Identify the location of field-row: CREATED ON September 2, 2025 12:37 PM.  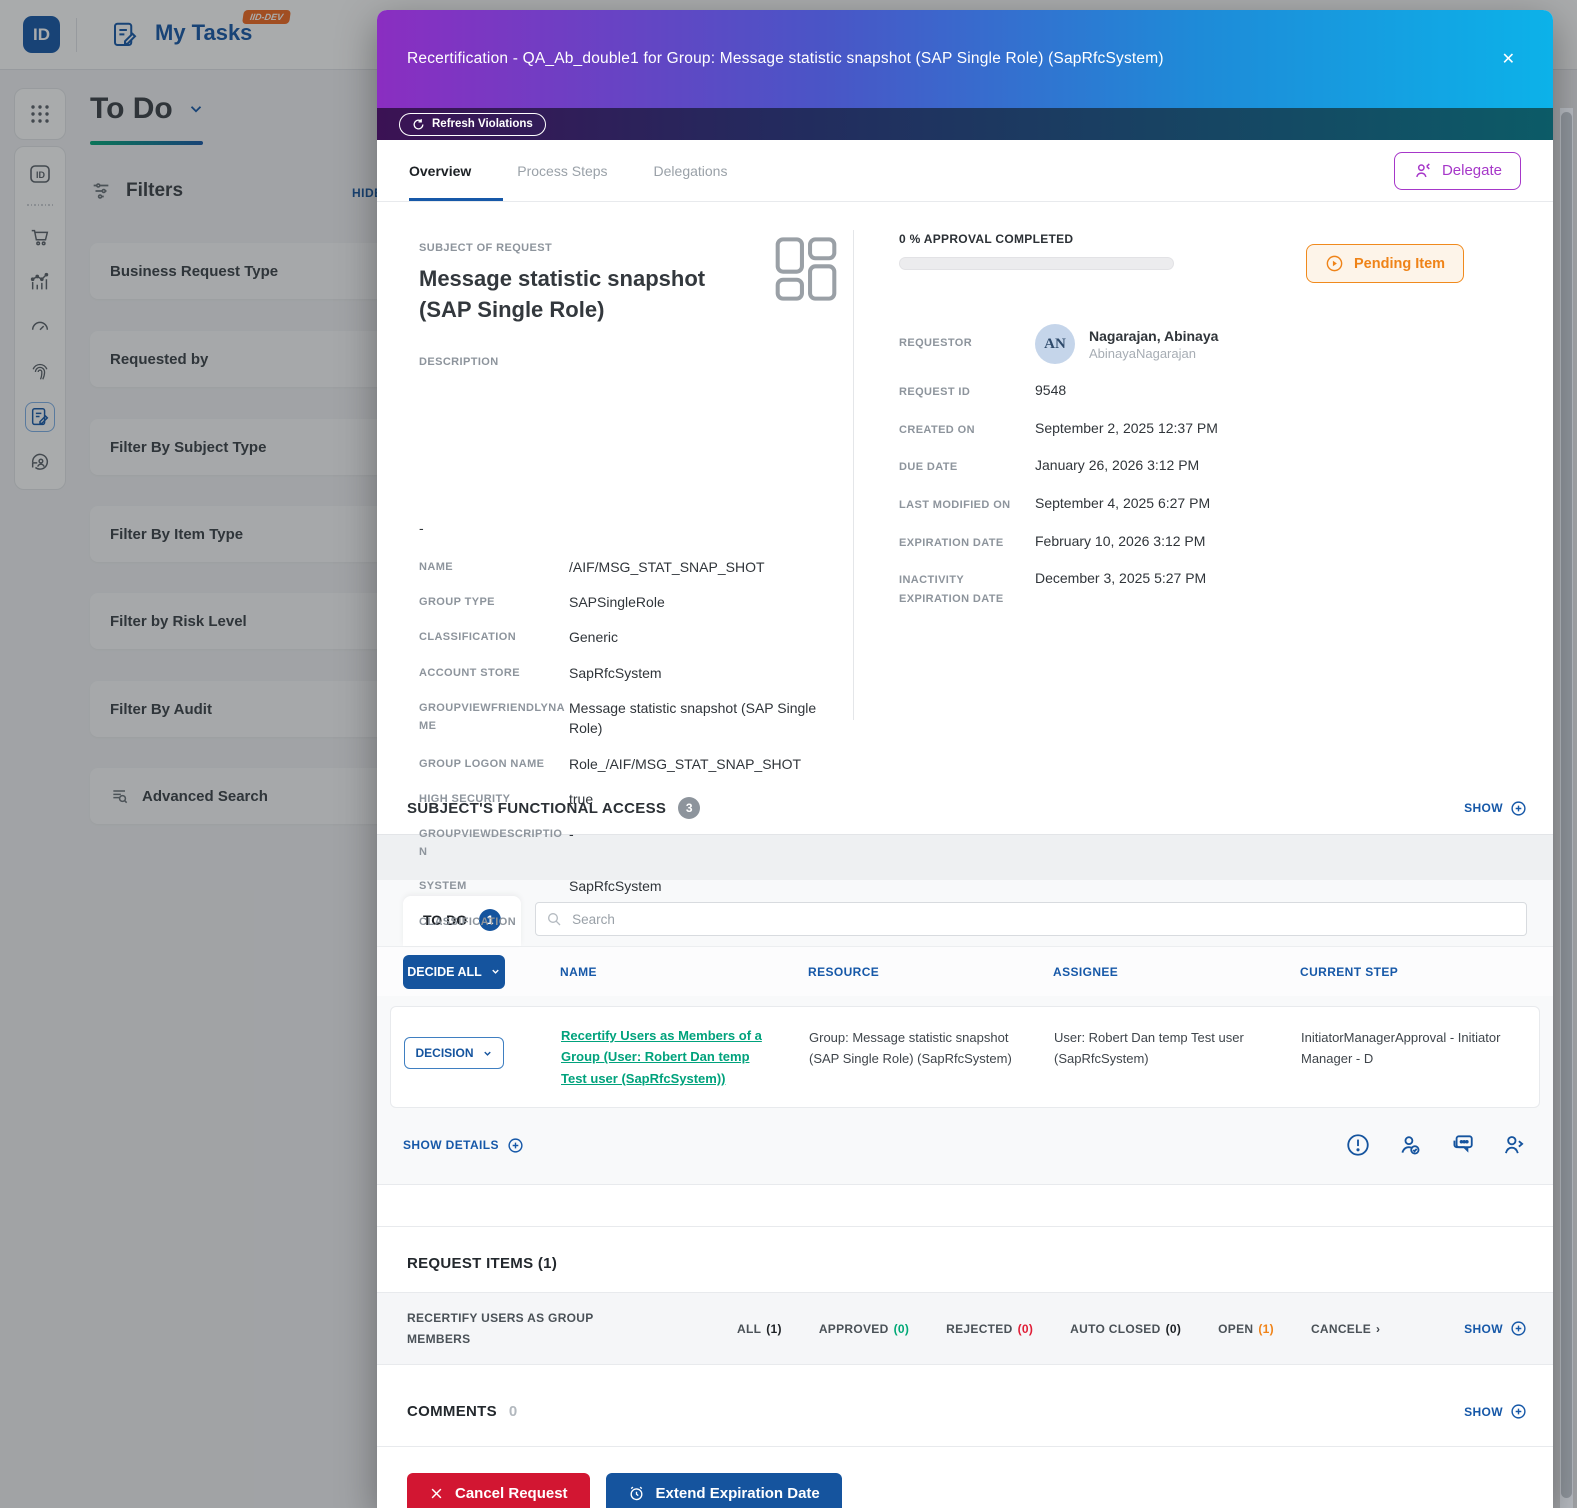
(1199, 429).